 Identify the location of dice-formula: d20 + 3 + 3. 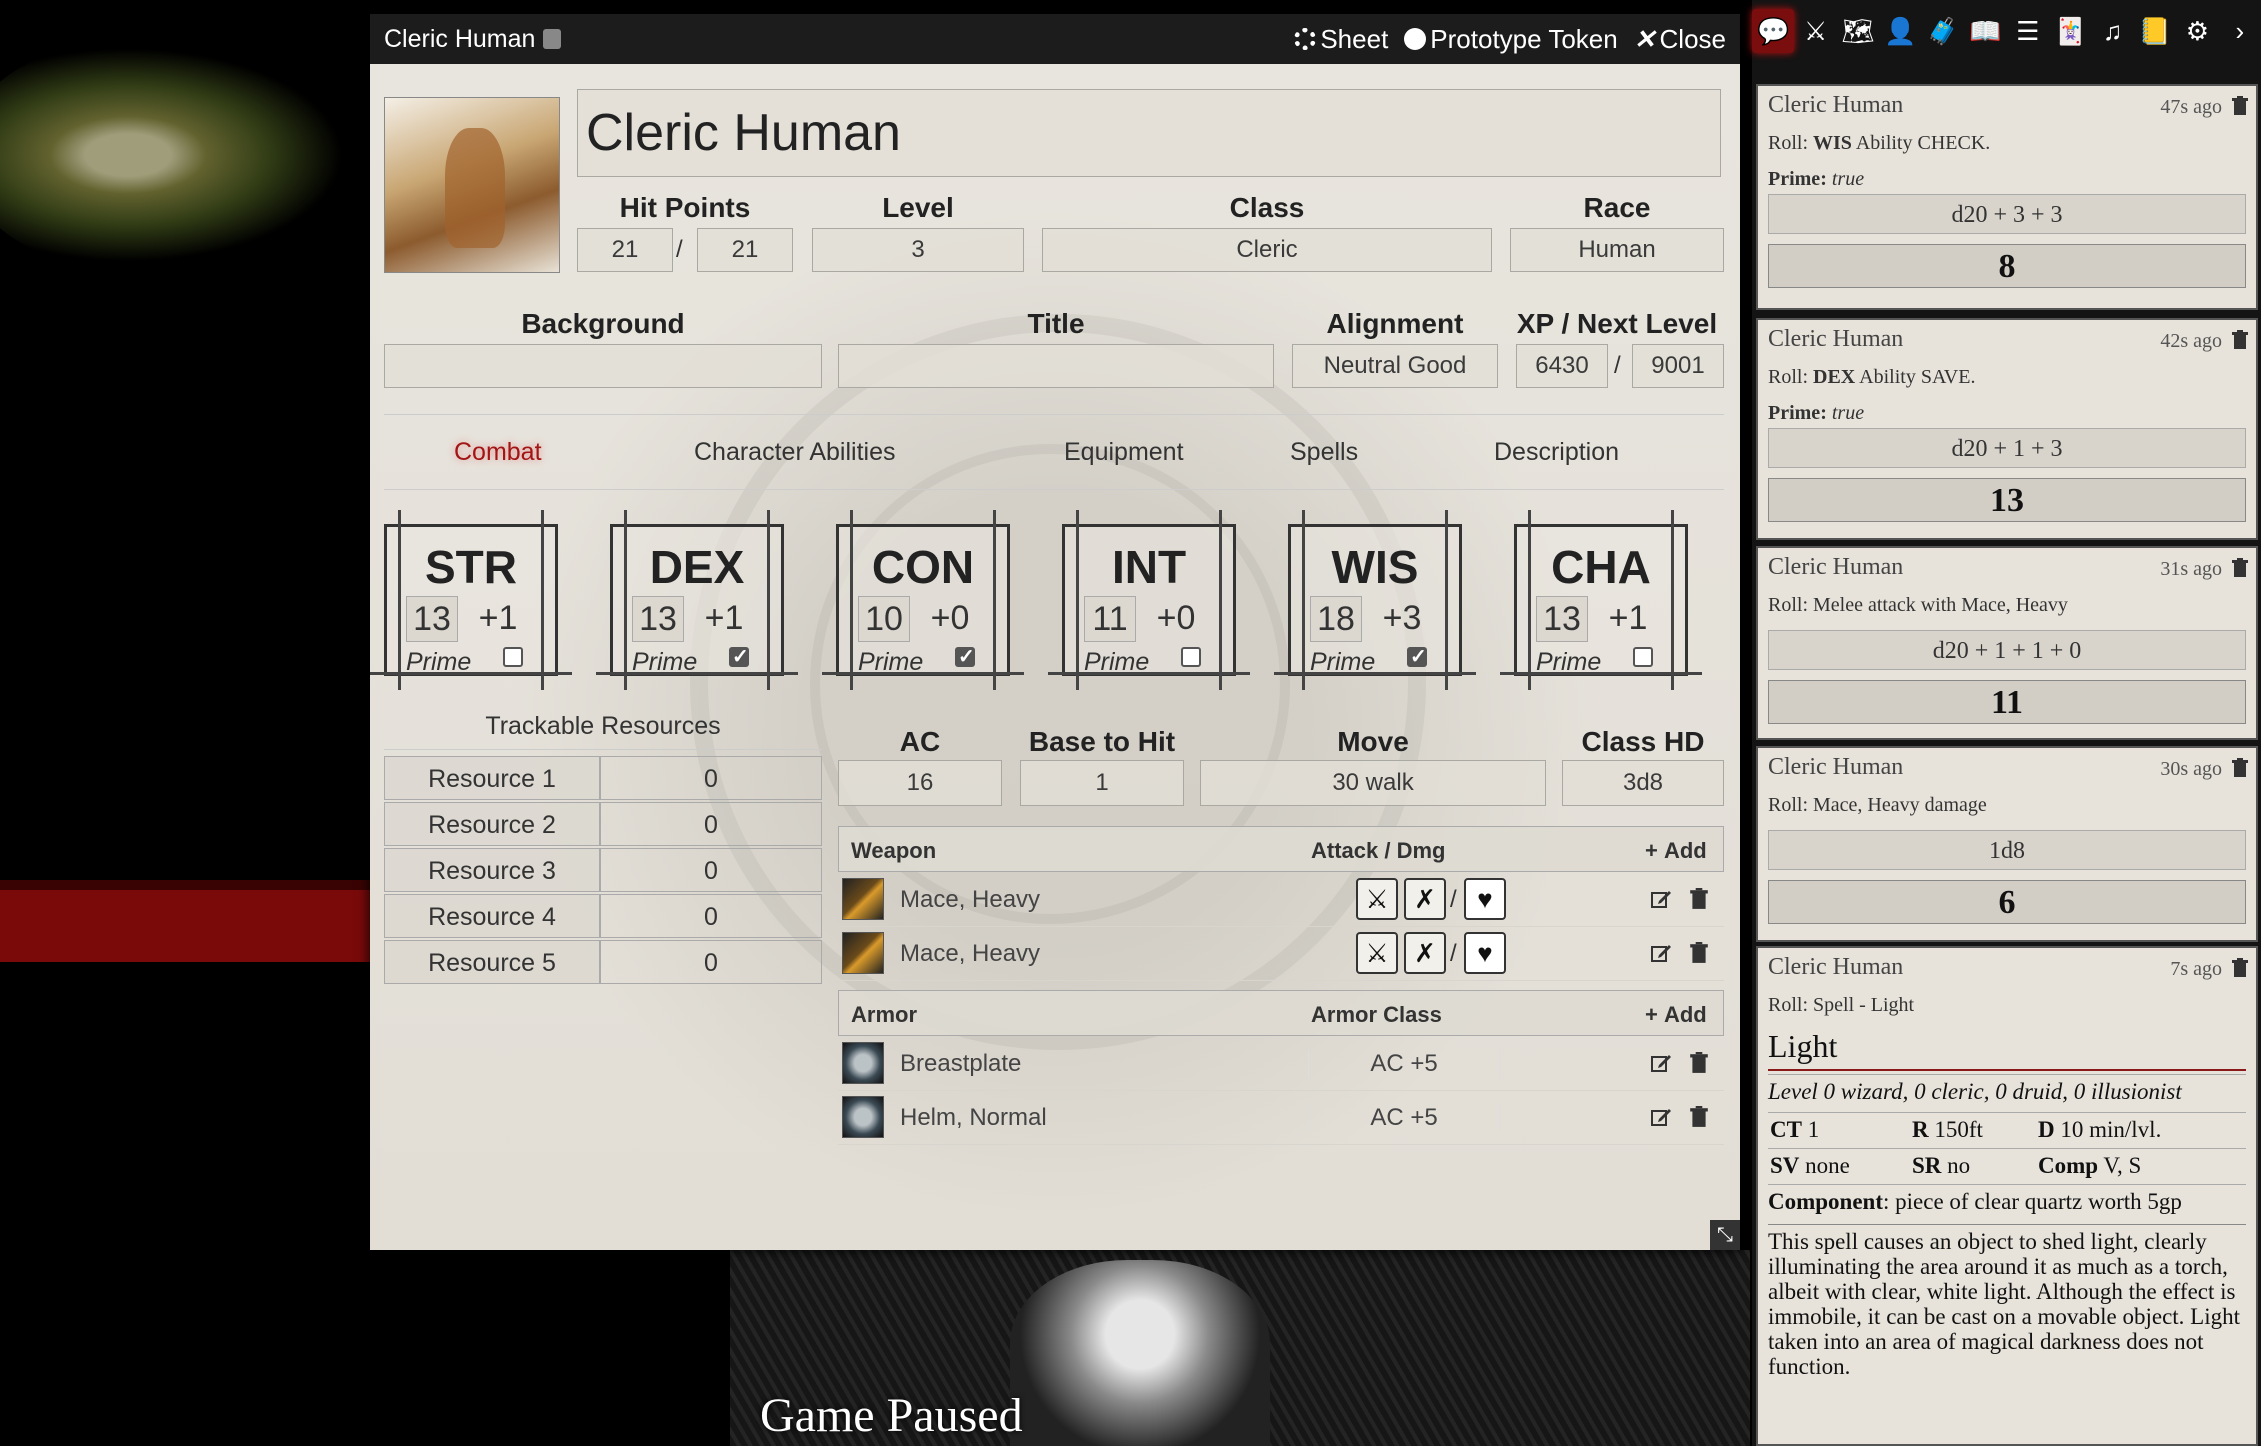
(2007, 214).